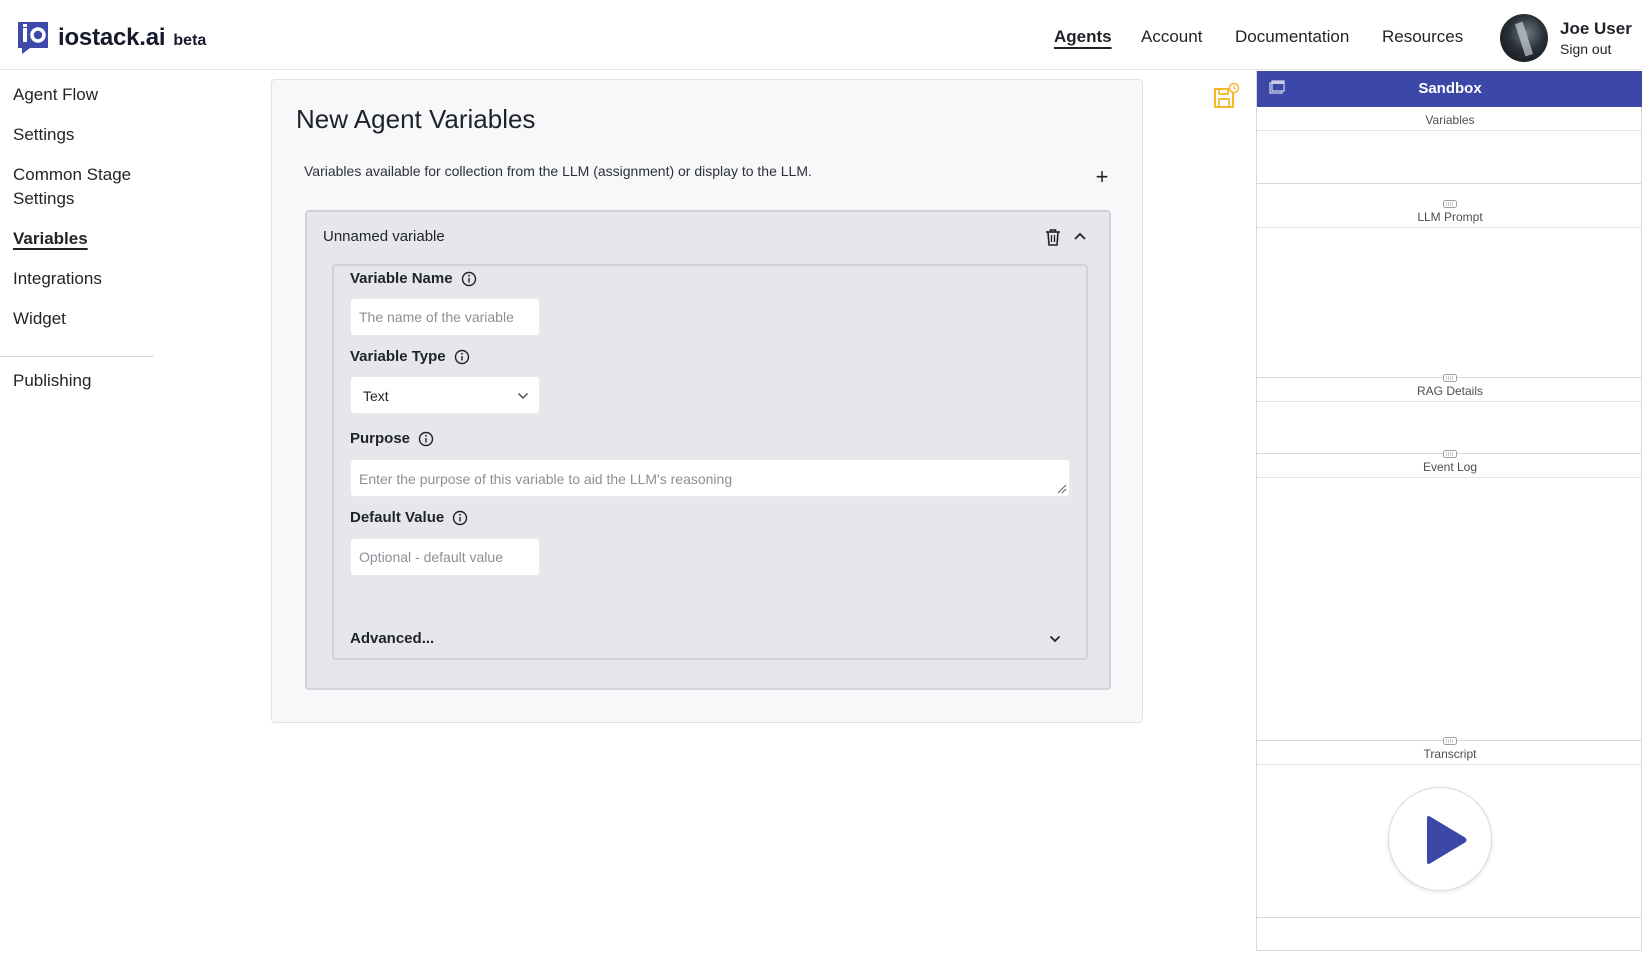 The width and height of the screenshot is (1642, 953). What do you see at coordinates (39, 319) in the screenshot?
I see `sidebar-item-widget: Widget` at bounding box center [39, 319].